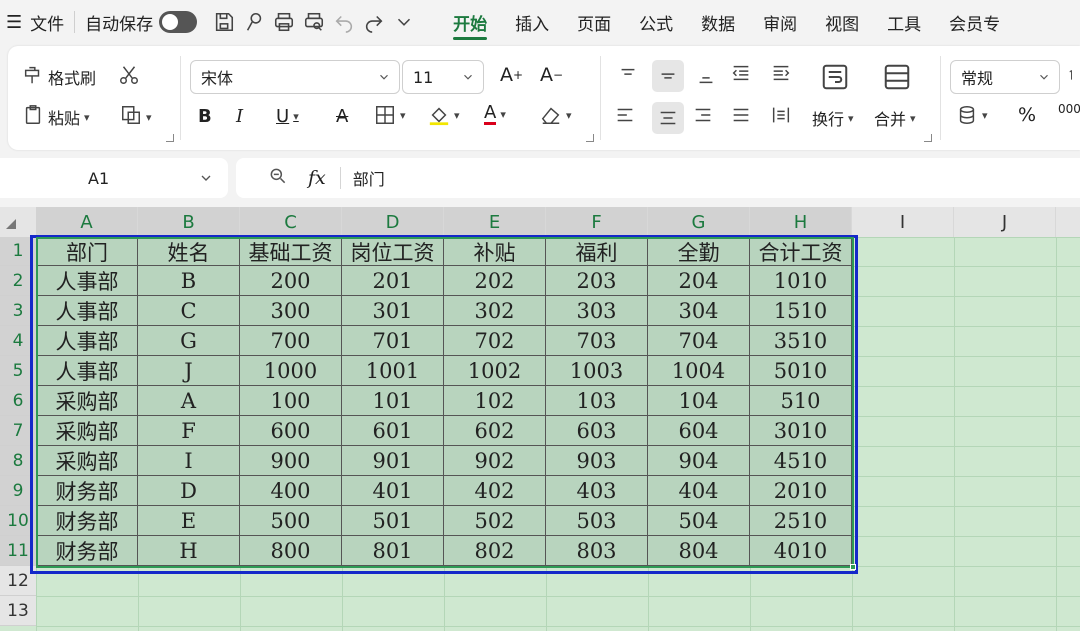 This screenshot has width=1080, height=631. Describe the element at coordinates (129, 75) in the screenshot. I see `cut-icon` at that location.